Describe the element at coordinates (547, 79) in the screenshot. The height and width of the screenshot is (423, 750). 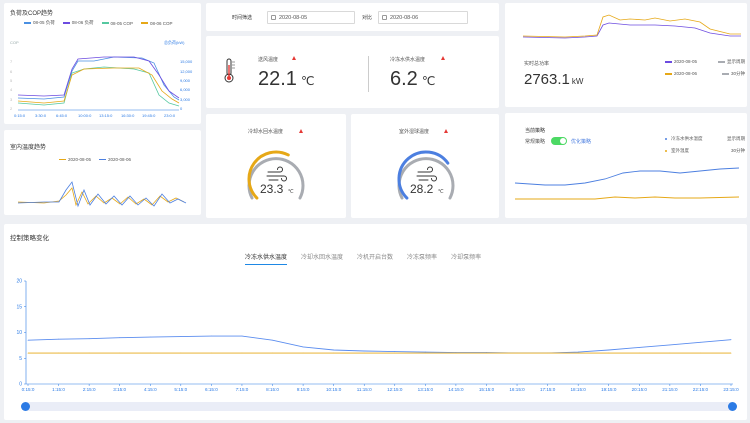
I see `power-number: 2763.1` at that location.